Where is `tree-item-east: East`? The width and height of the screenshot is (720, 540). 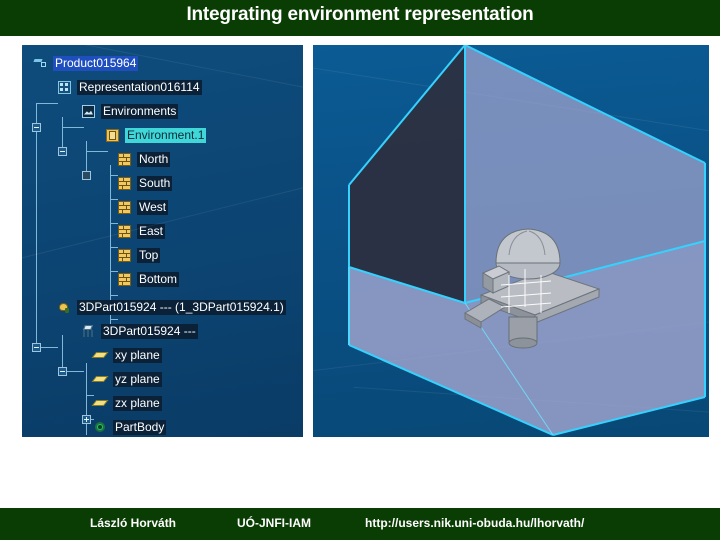
tree-item-east: East is located at coordinates (142, 231).